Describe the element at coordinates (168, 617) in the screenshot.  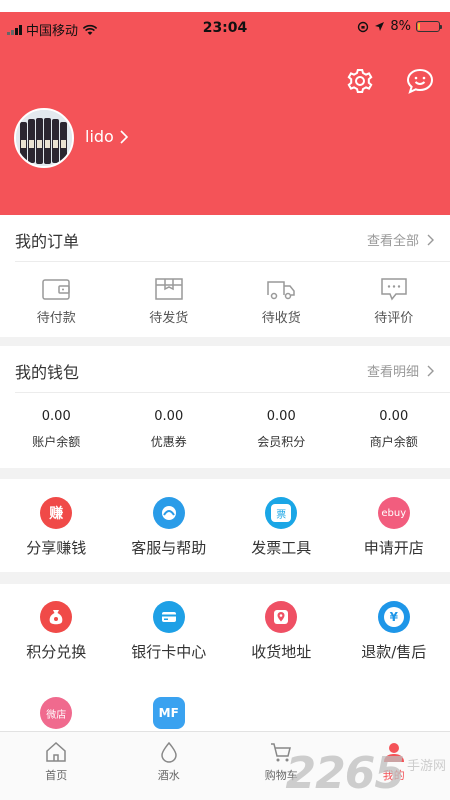
I see `bank-card-icon` at that location.